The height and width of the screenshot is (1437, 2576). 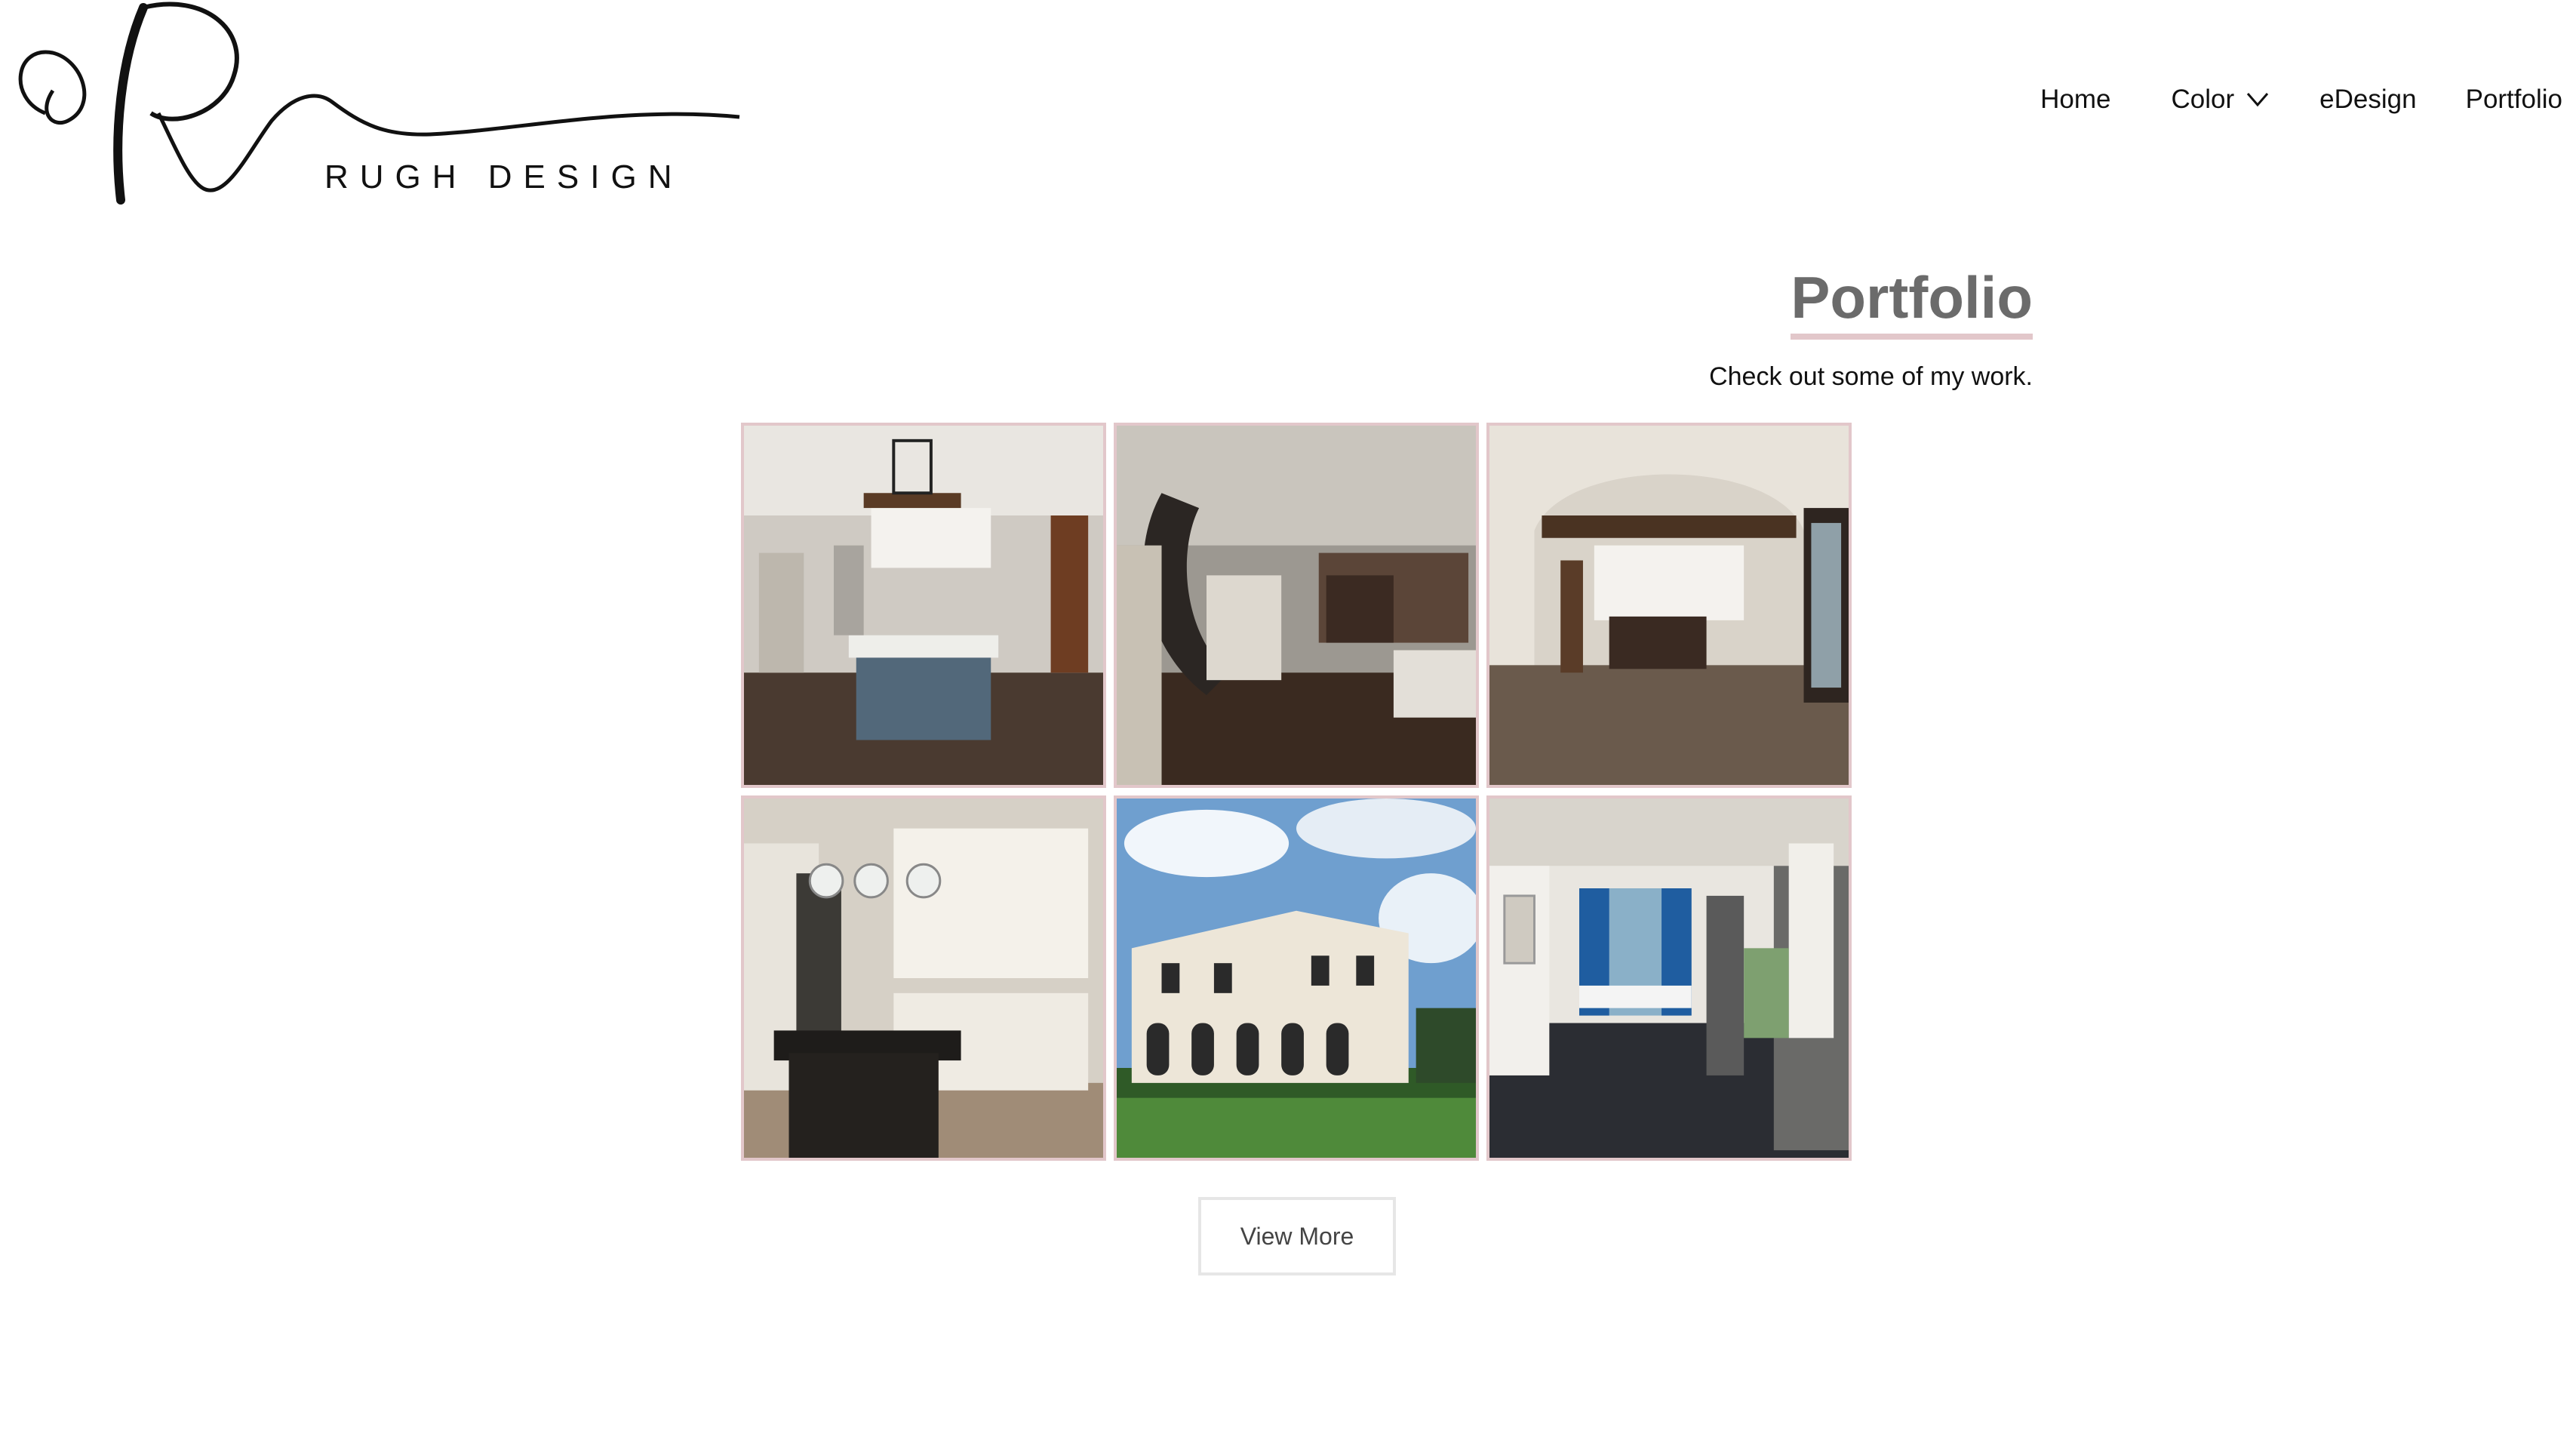 What do you see at coordinates (2203, 99) in the screenshot?
I see `nav-item-label: Color` at bounding box center [2203, 99].